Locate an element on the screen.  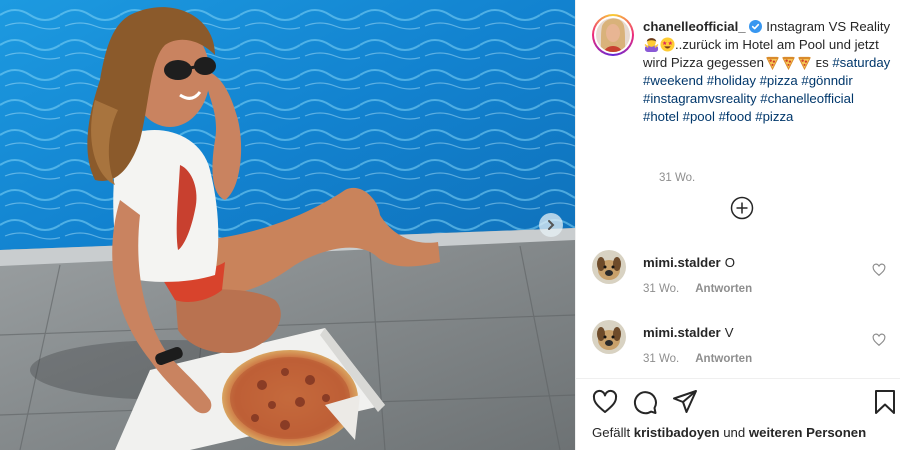
send-icon is located at coordinates (685, 402).